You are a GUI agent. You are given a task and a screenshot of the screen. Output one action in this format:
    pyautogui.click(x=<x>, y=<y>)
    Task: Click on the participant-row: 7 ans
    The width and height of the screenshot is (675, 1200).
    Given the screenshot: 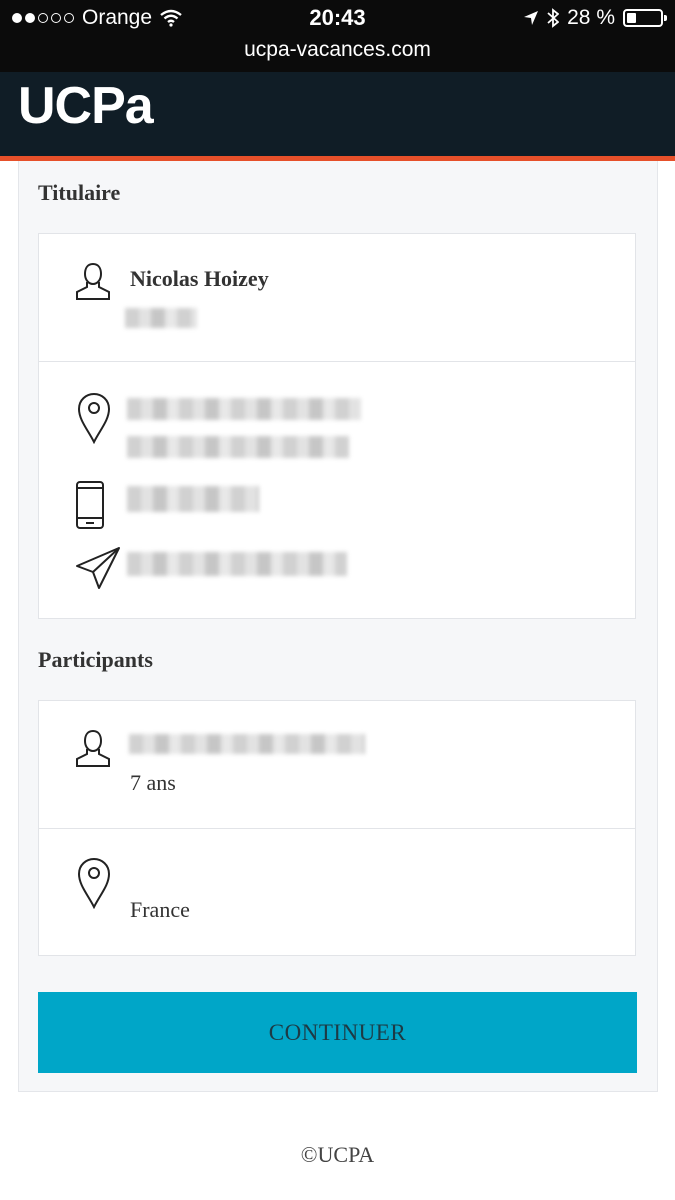 What is the action you would take?
    pyautogui.click(x=337, y=765)
    